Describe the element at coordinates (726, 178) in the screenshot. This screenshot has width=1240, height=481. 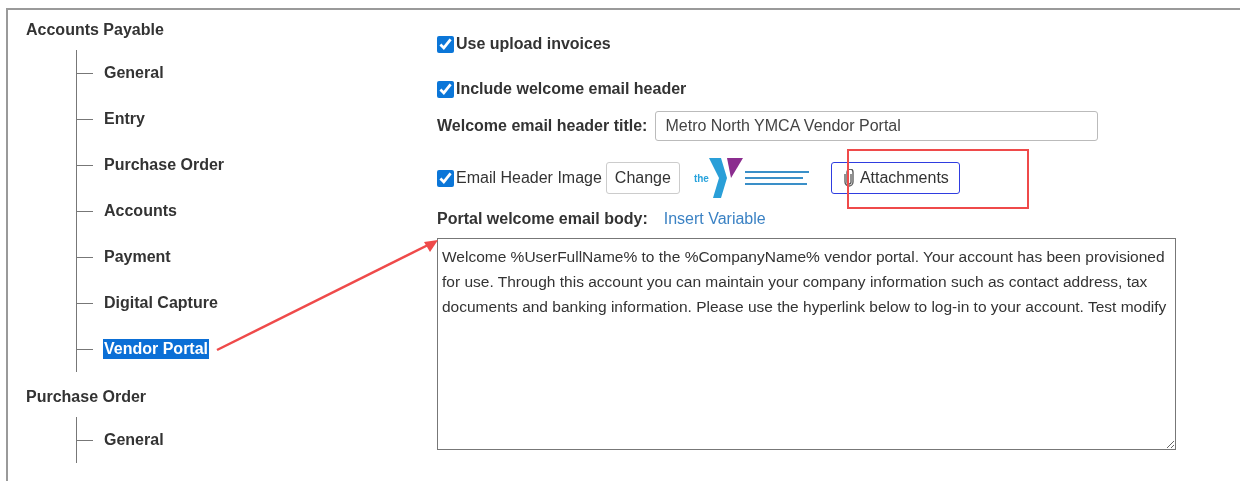
I see `y-logo-icon` at that location.